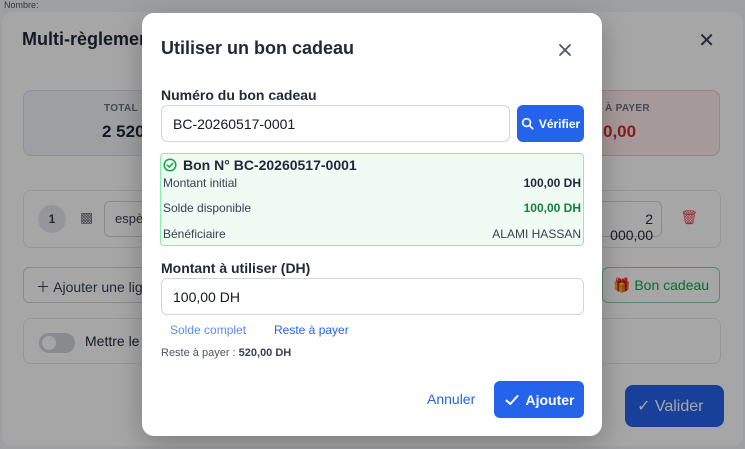  What do you see at coordinates (559, 123) in the screenshot?
I see `verify-label: Vérifier` at bounding box center [559, 123].